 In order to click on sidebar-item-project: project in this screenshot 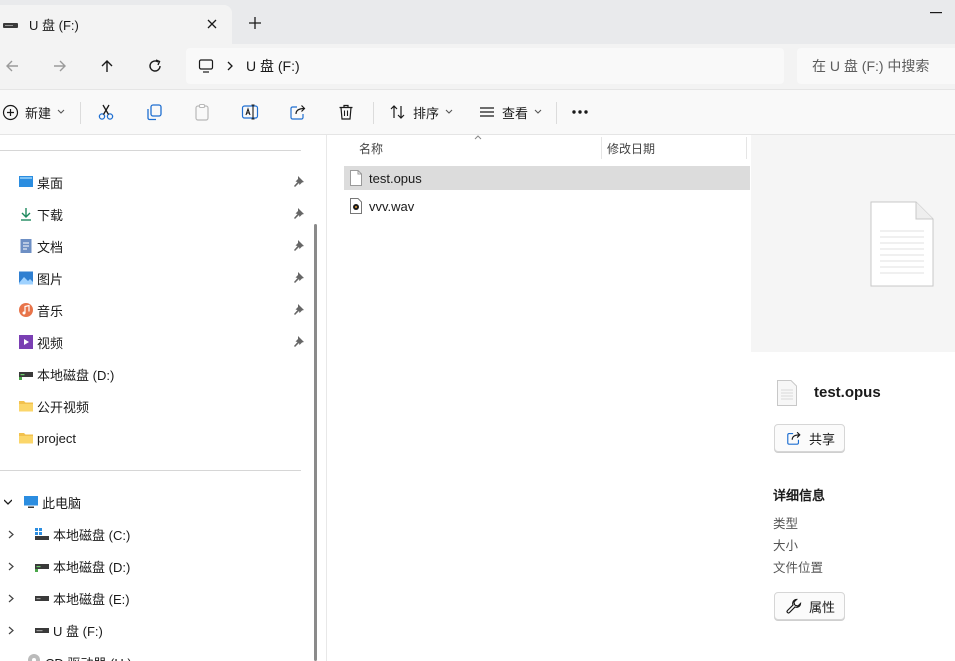, I will do `click(38, 438)`.